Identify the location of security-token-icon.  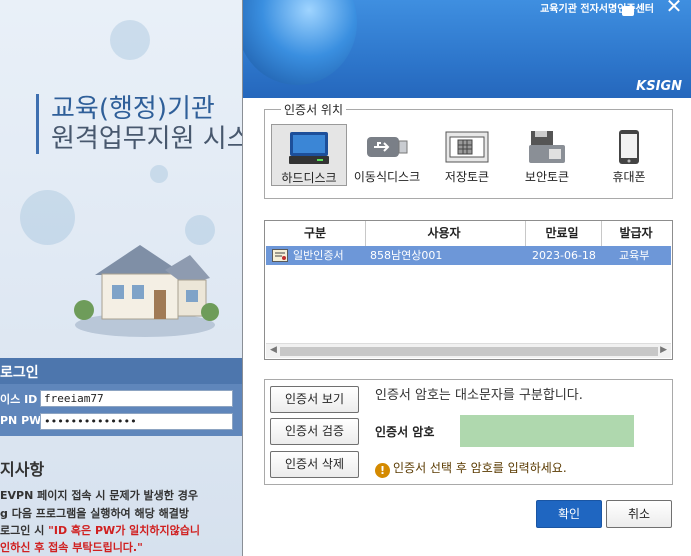
(547, 147).